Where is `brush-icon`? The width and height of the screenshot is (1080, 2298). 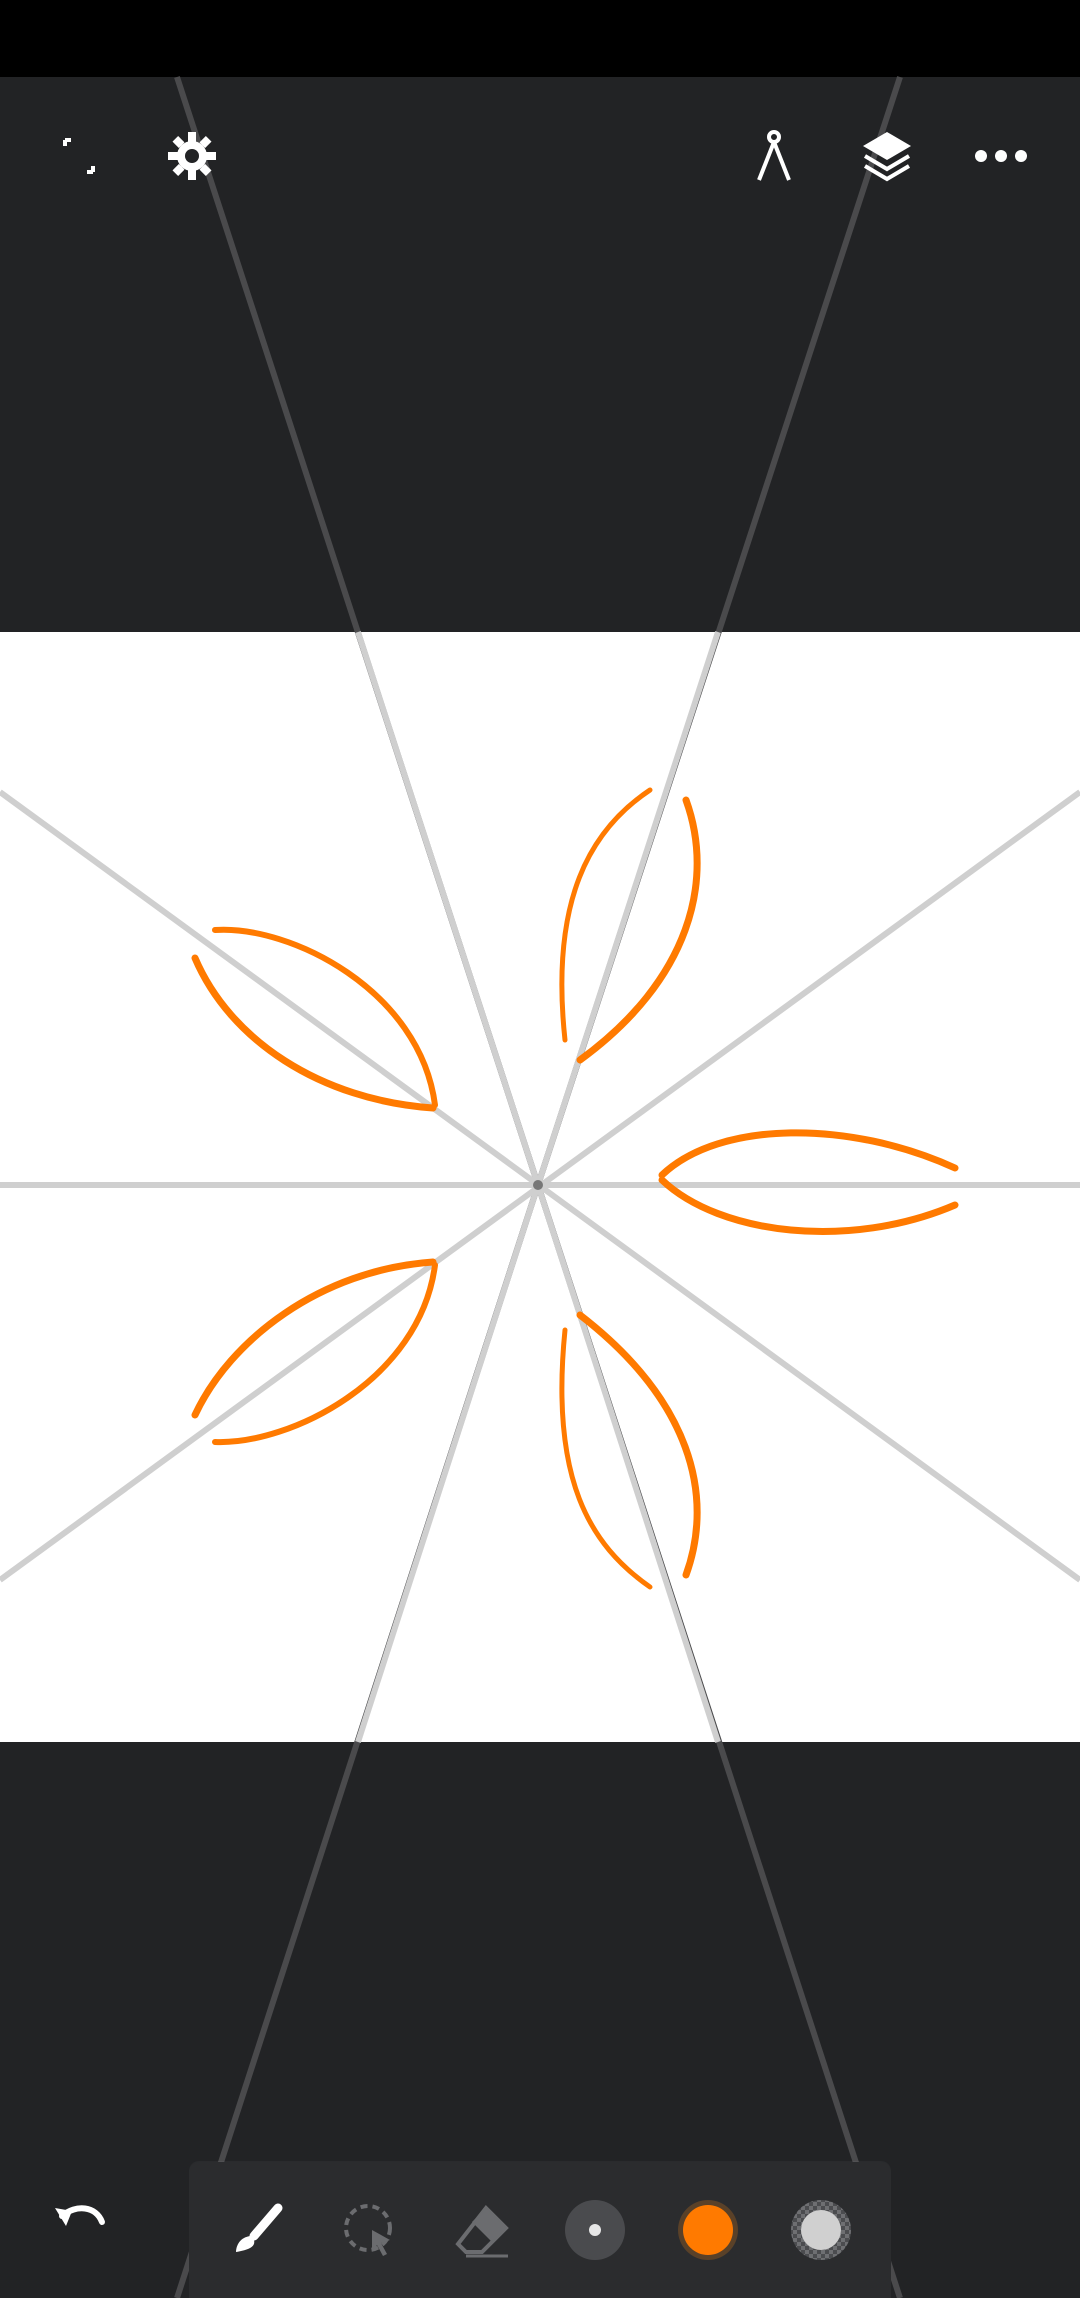
brush-icon is located at coordinates (259, 2227).